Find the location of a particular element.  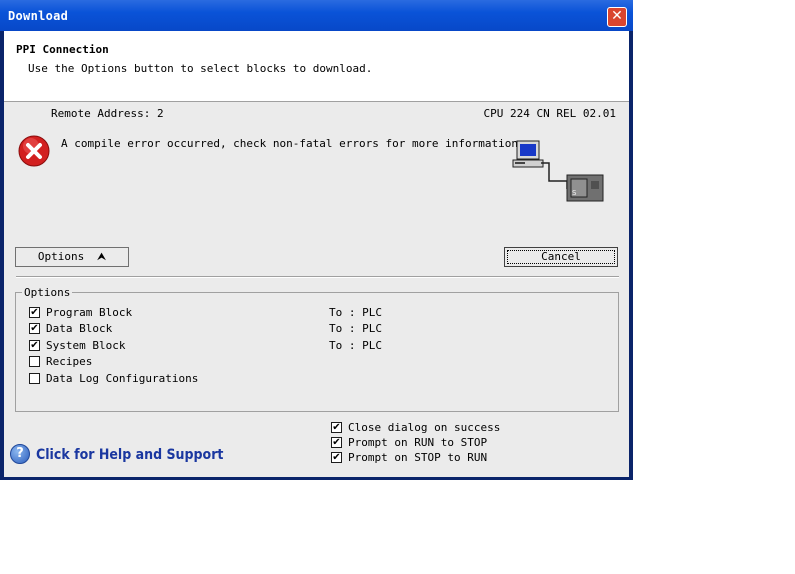

close-on-success-checkbox: ✔ is located at coordinates (336, 427).